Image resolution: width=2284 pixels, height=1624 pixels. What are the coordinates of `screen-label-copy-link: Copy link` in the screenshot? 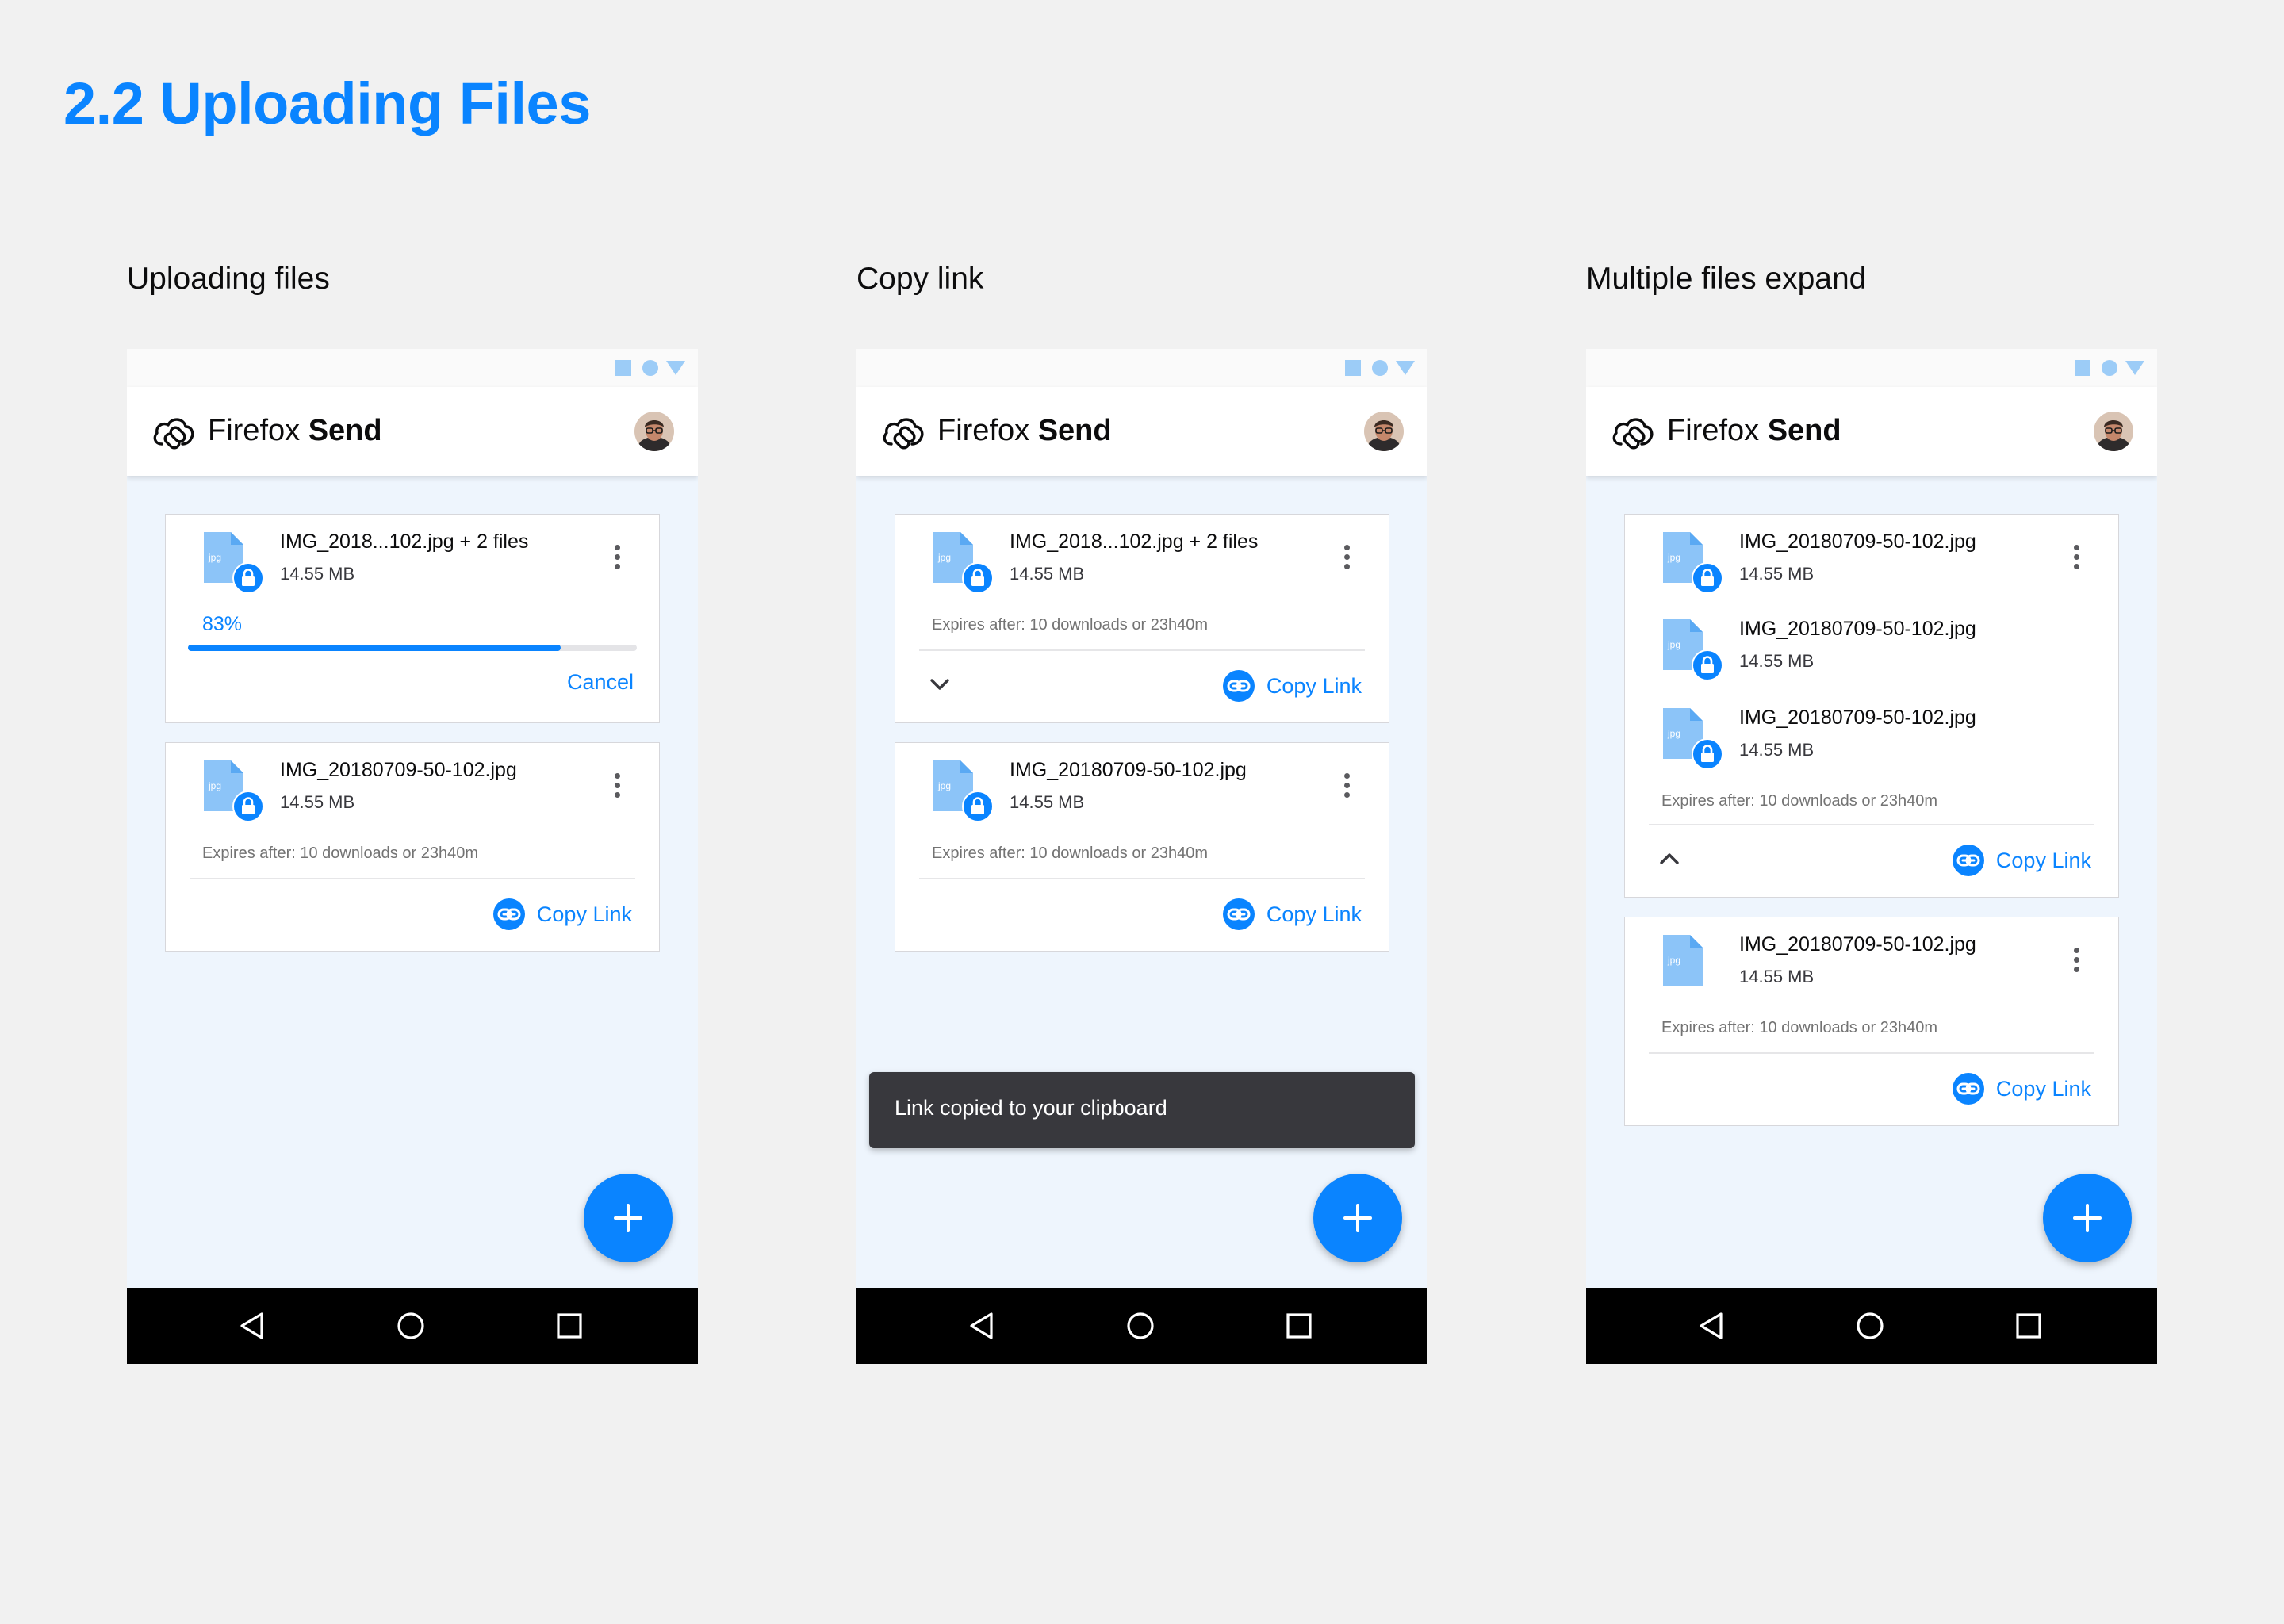 It's located at (920, 279).